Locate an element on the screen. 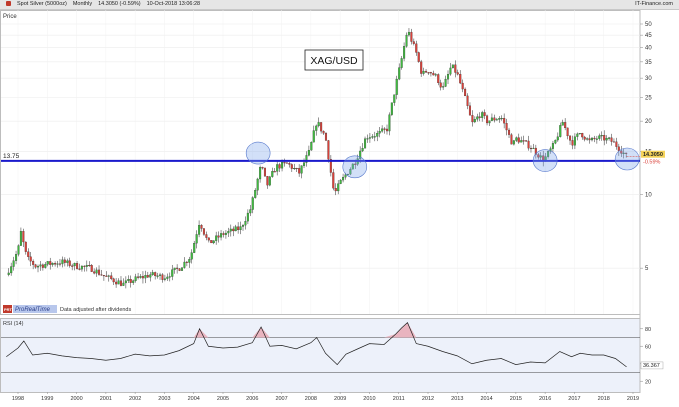 This screenshot has width=679, height=407. x-tick-label: 1999 is located at coordinates (47, 399).